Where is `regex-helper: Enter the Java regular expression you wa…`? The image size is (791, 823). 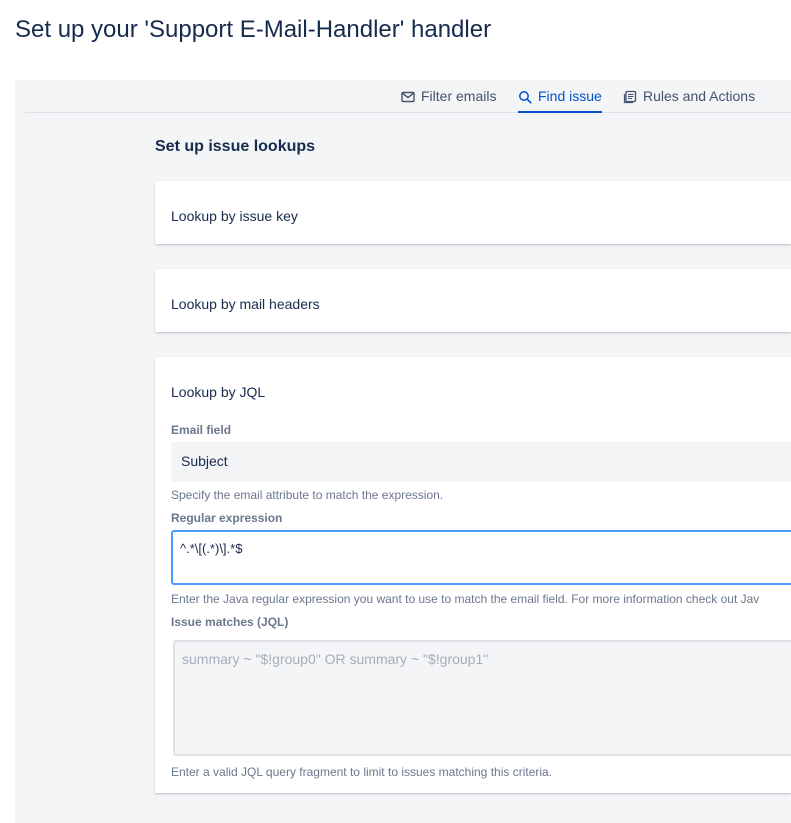
regex-helper: Enter the Java regular expression you wa… is located at coordinates (465, 599).